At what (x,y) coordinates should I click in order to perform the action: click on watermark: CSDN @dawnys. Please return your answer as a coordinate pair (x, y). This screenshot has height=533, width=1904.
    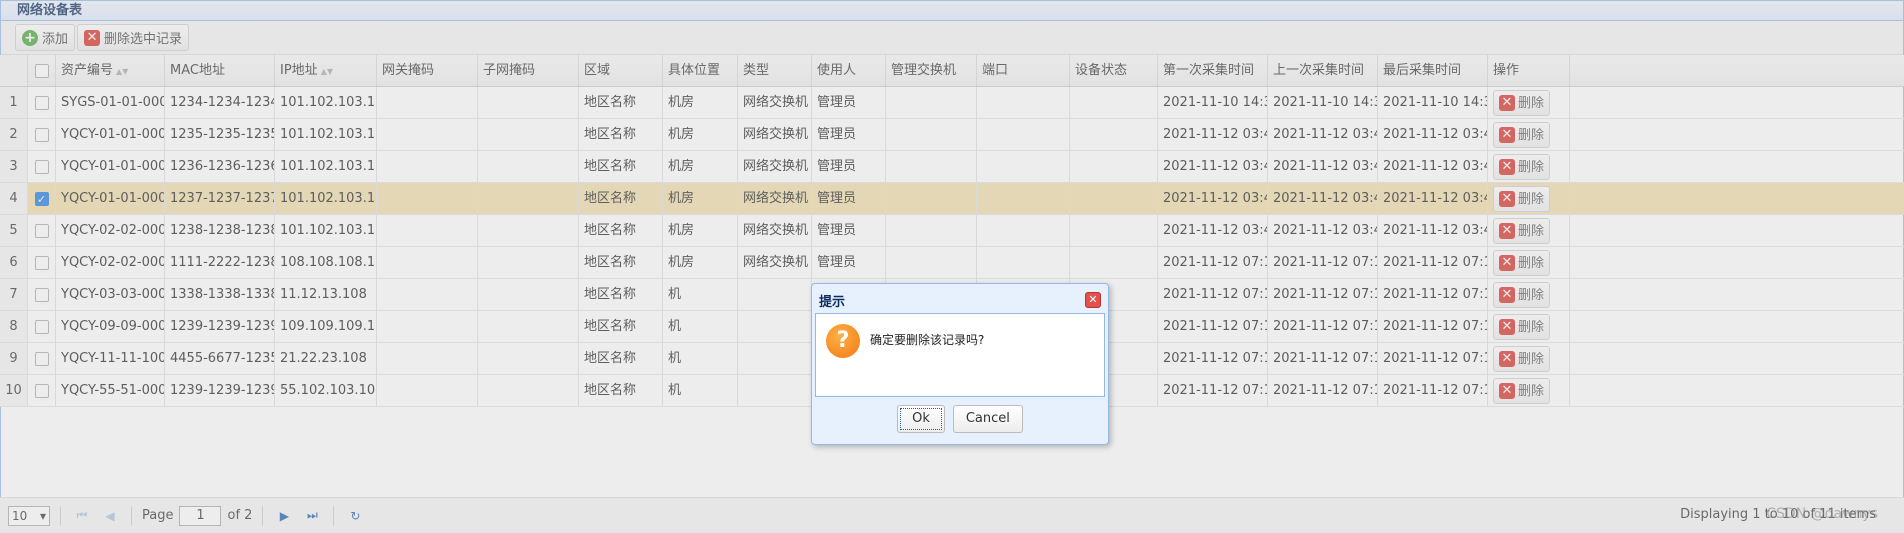
    Looking at the image, I should click on (1822, 514).